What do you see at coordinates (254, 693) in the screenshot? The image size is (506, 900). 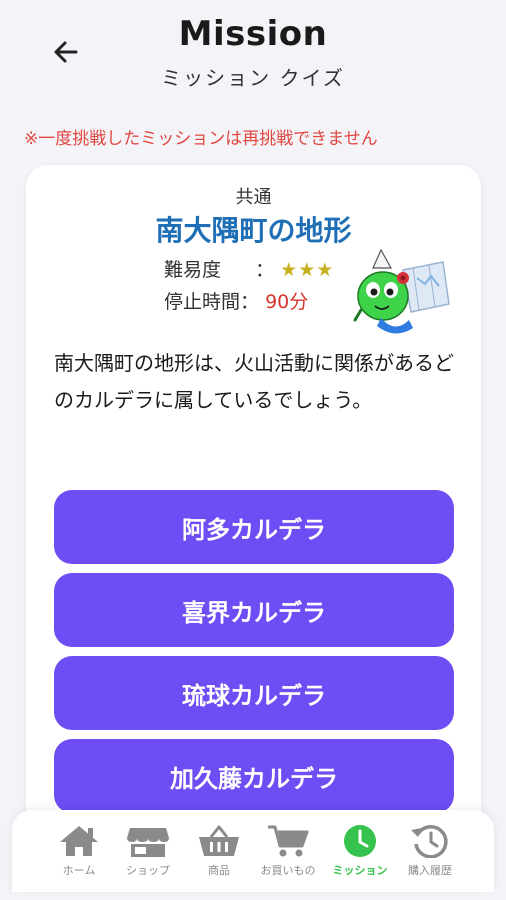 I see `answer-choice-3: 琉球カルデラ` at bounding box center [254, 693].